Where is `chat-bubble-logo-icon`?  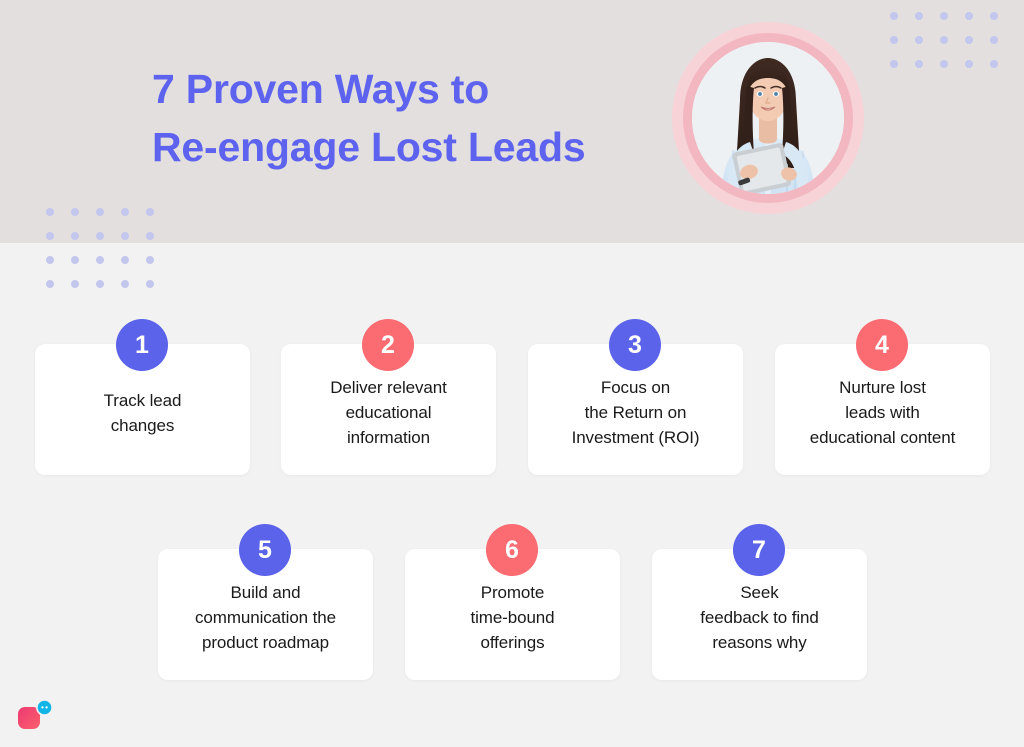 chat-bubble-logo-icon is located at coordinates (36, 716).